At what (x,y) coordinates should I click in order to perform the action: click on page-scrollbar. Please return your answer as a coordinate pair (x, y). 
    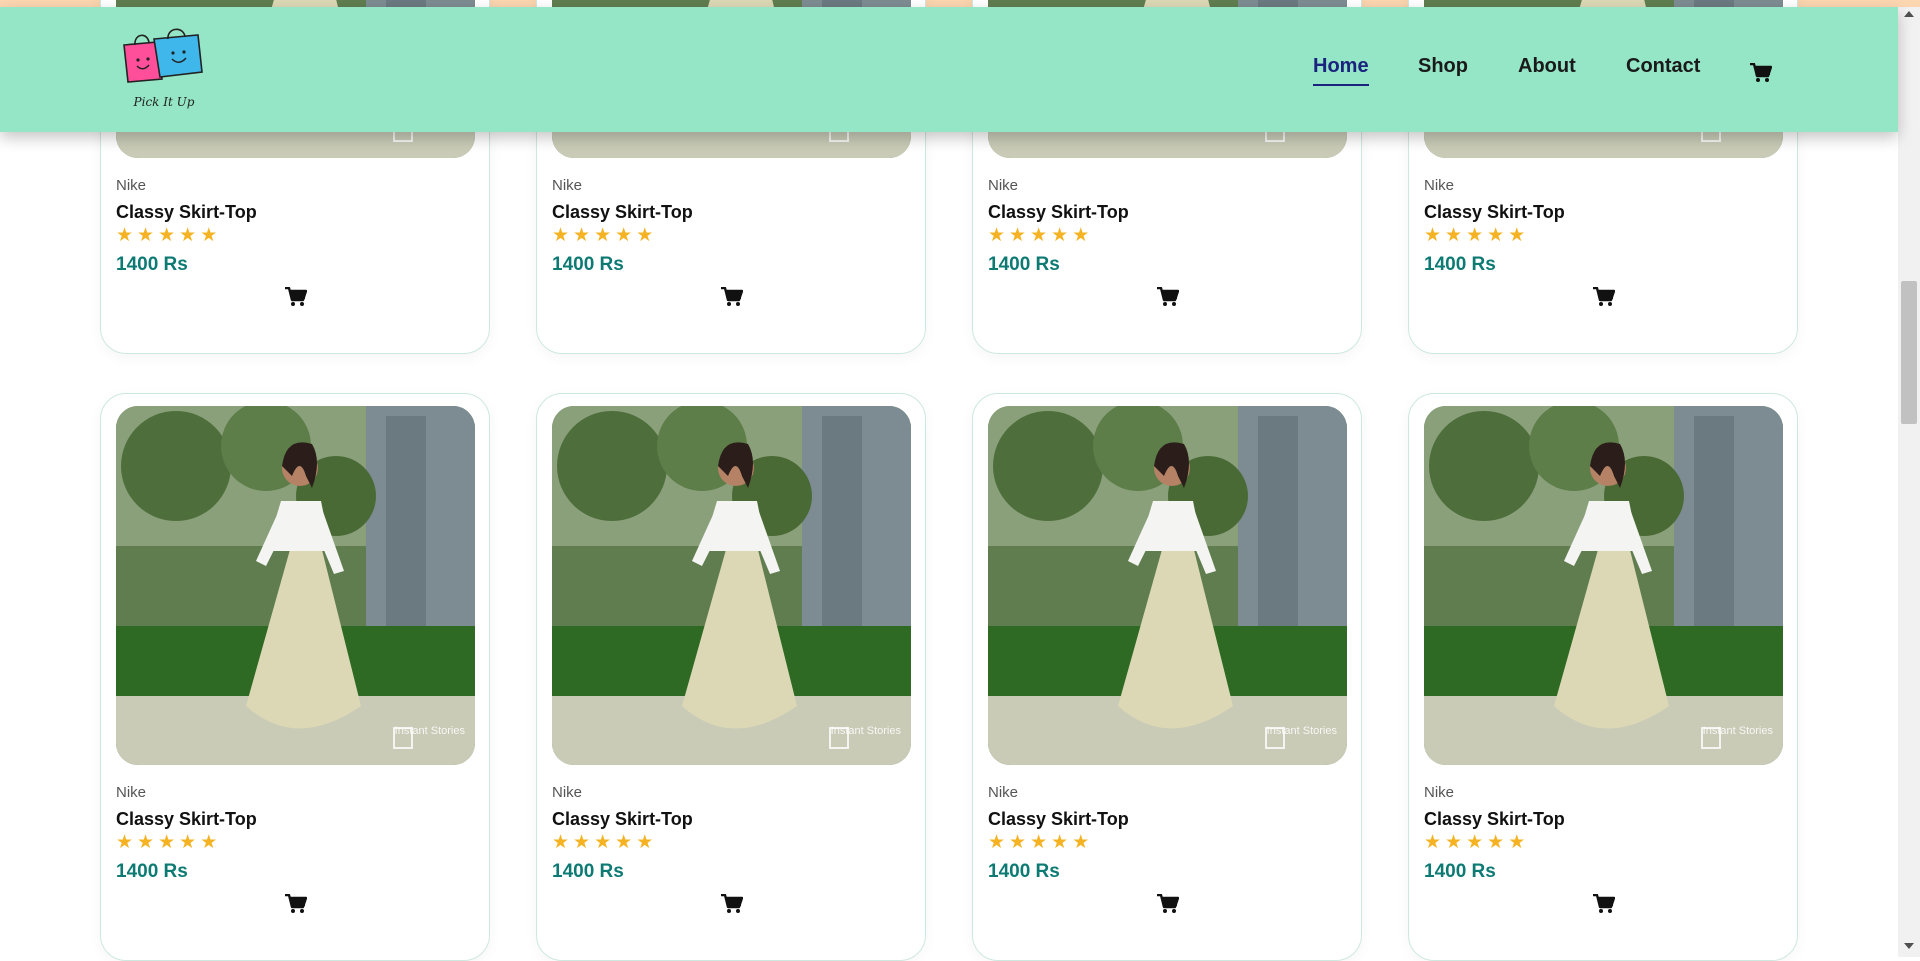
    Looking at the image, I should click on (1909, 482).